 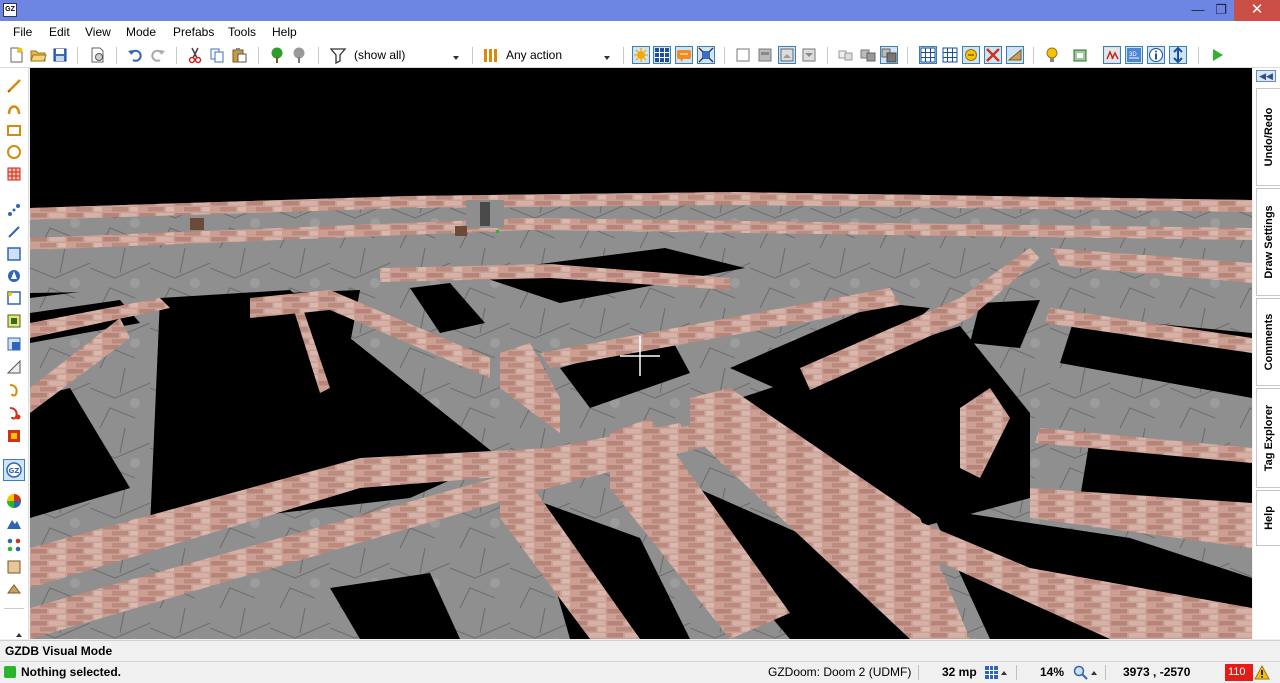 I want to click on snap-to-grid-icon, so click(x=928, y=55).